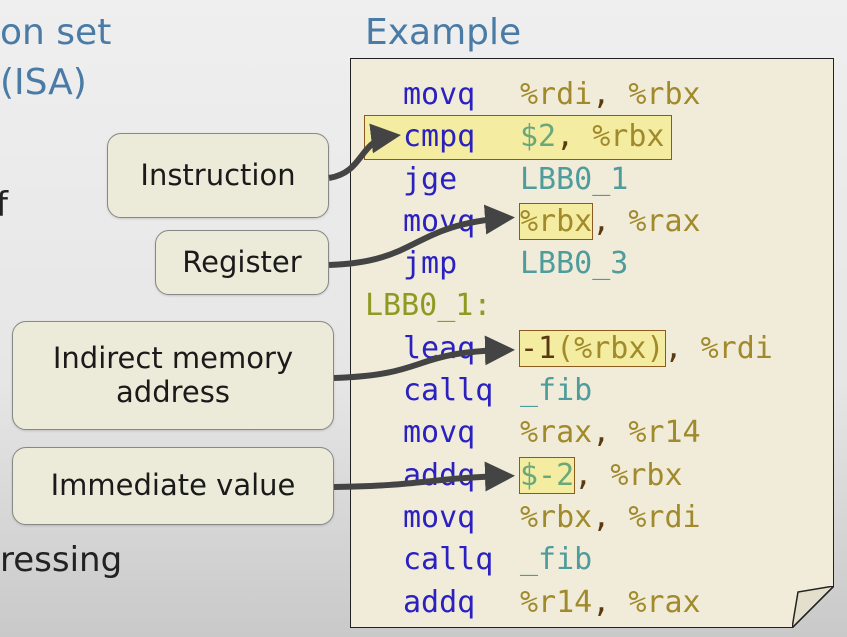 This screenshot has width=847, height=637. What do you see at coordinates (424, 476) in the screenshot?
I see `arrow-immediate` at bounding box center [424, 476].